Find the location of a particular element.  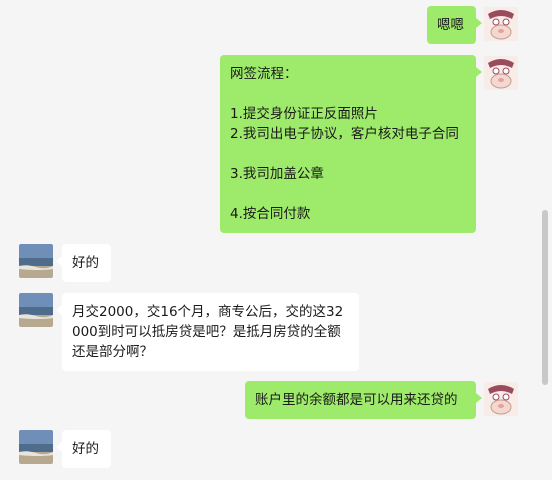

message-text: 账户里的余额都是可以用来还贷的 is located at coordinates (356, 400).